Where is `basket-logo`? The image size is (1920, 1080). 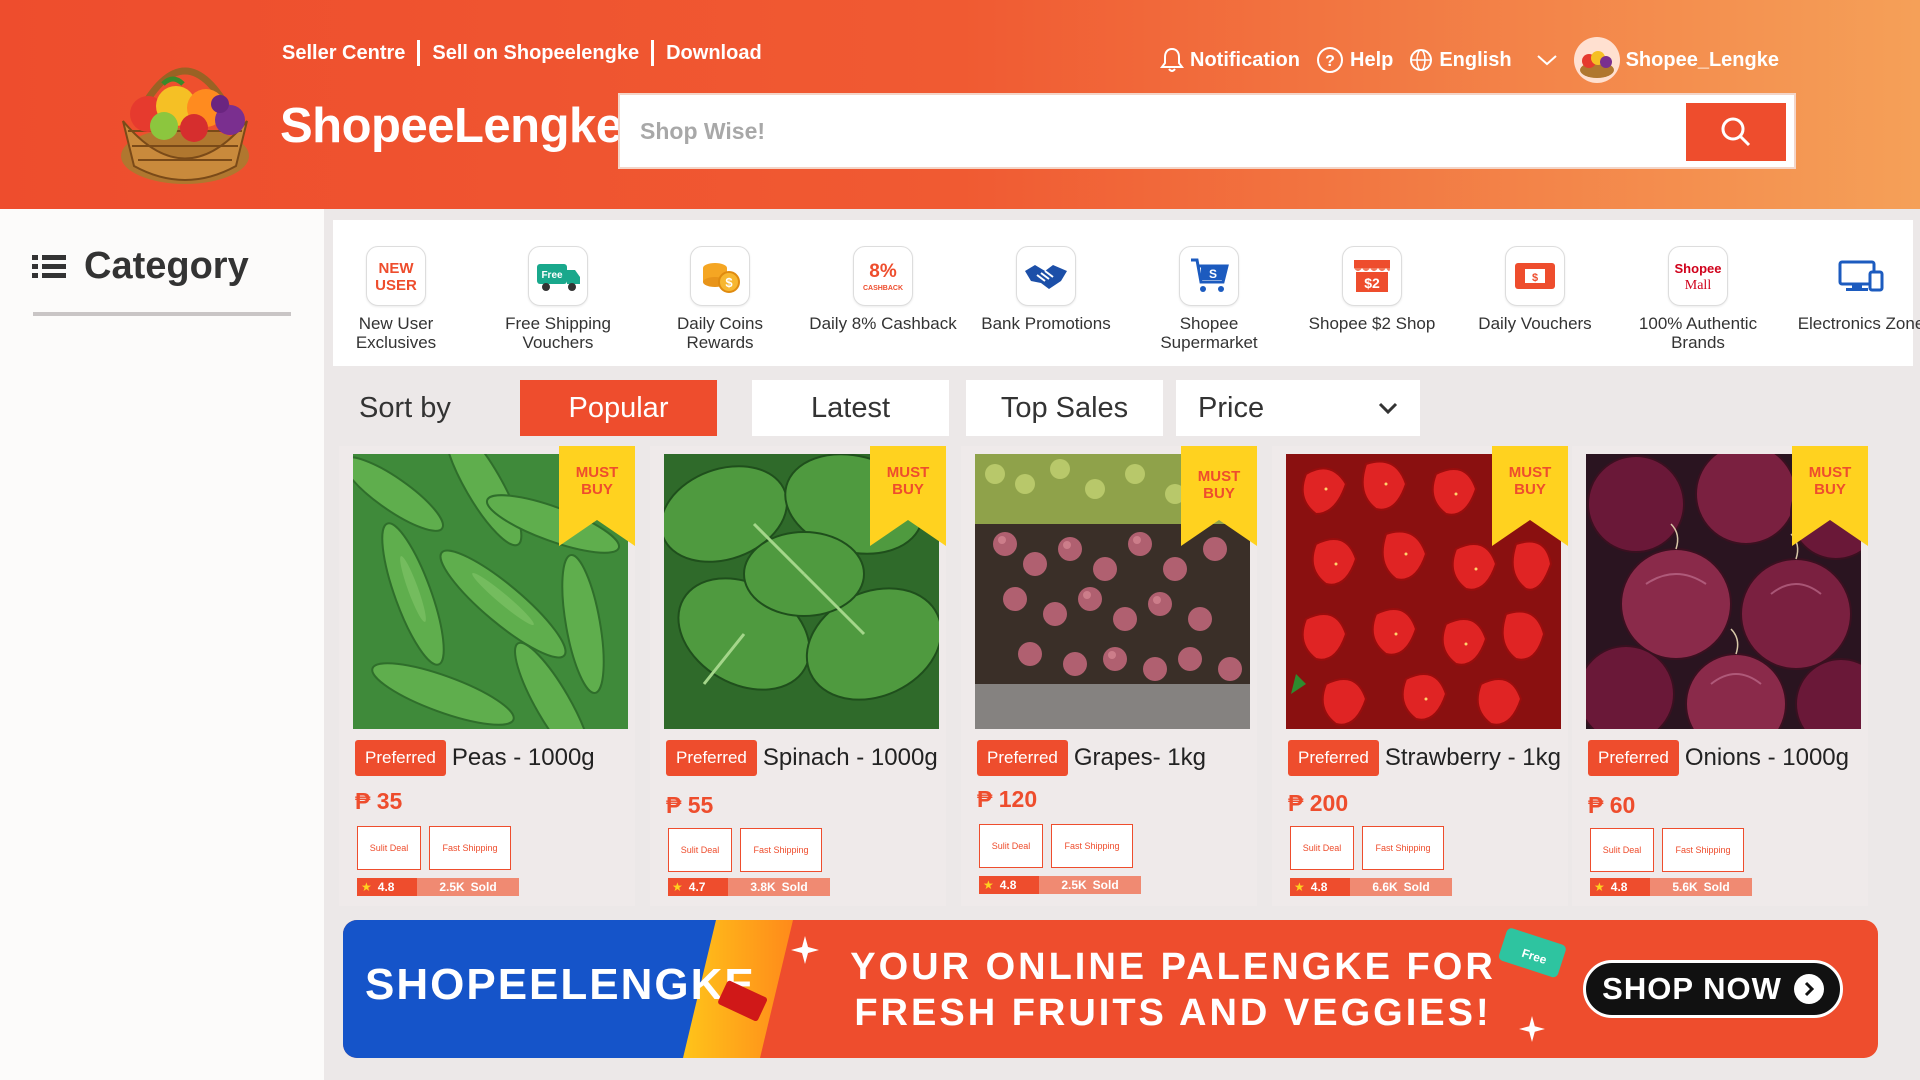
basket-logo is located at coordinates (185, 112).